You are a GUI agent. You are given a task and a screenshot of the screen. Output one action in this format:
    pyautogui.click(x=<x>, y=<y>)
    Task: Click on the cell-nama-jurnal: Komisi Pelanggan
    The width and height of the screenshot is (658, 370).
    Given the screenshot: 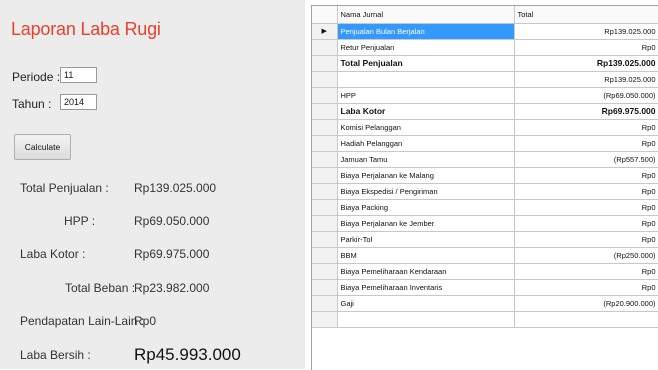 What is the action you would take?
    pyautogui.click(x=426, y=127)
    